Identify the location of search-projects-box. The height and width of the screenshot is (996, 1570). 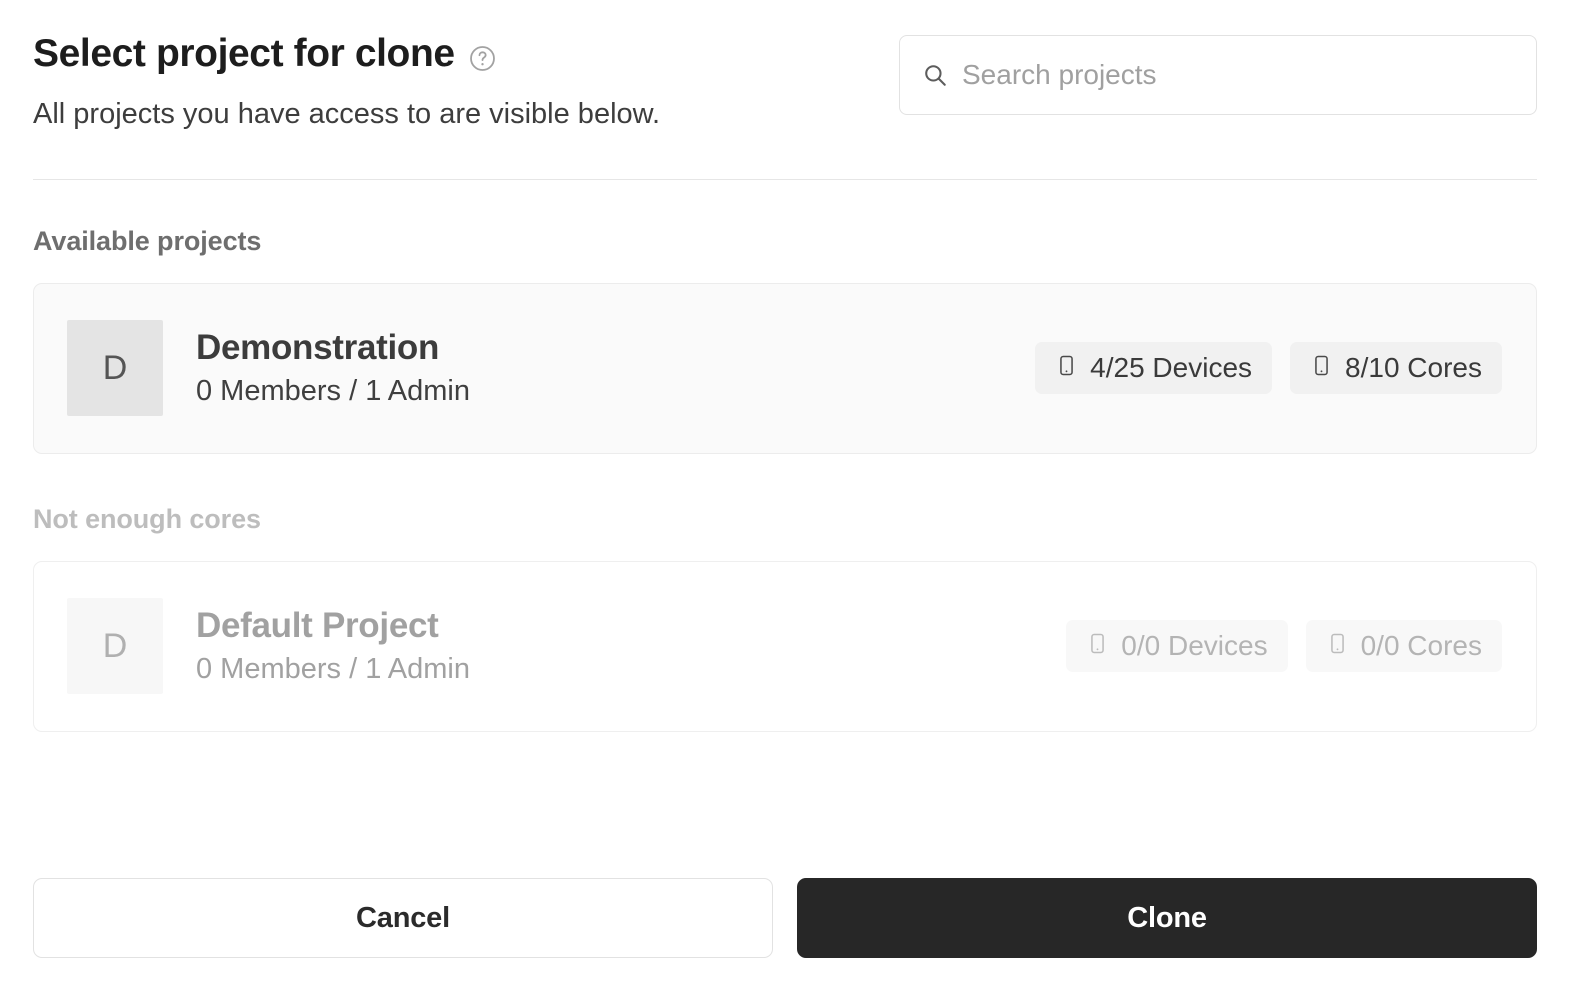
(1218, 75).